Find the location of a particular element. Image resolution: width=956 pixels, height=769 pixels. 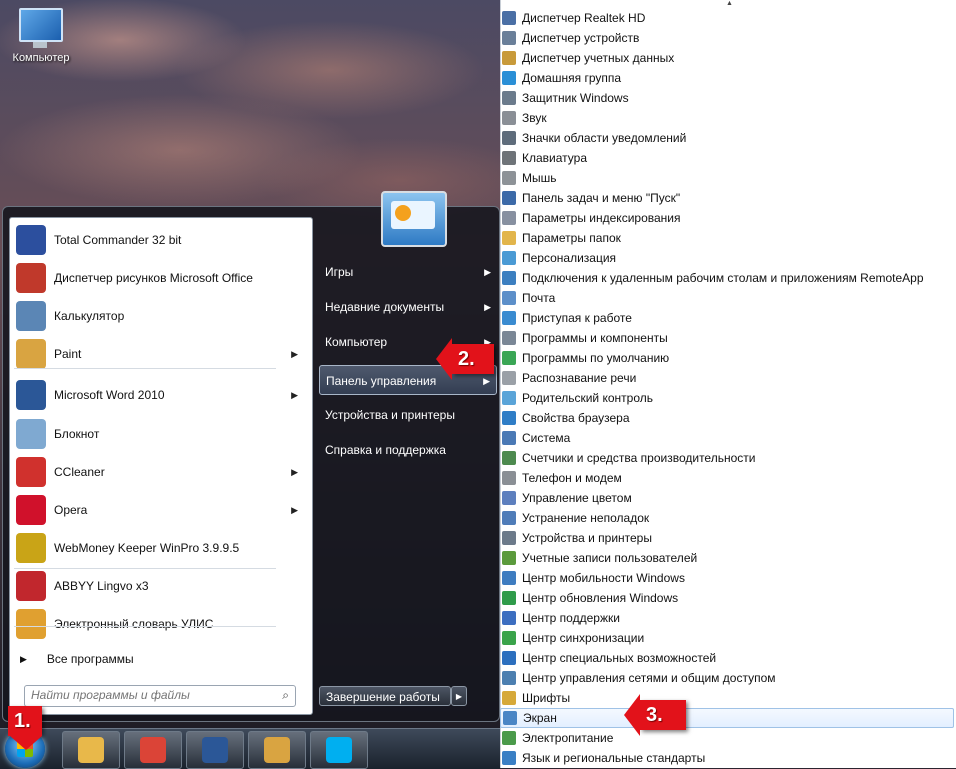

program-item: Microsoft Word 2010 ▶ is located at coordinates (160, 395).